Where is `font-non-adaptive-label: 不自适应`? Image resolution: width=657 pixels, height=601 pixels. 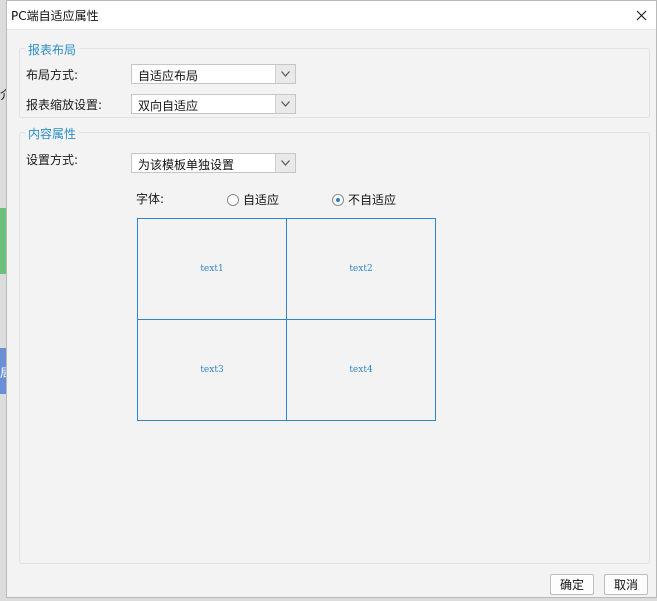 font-non-adaptive-label: 不自适应 is located at coordinates (372, 200).